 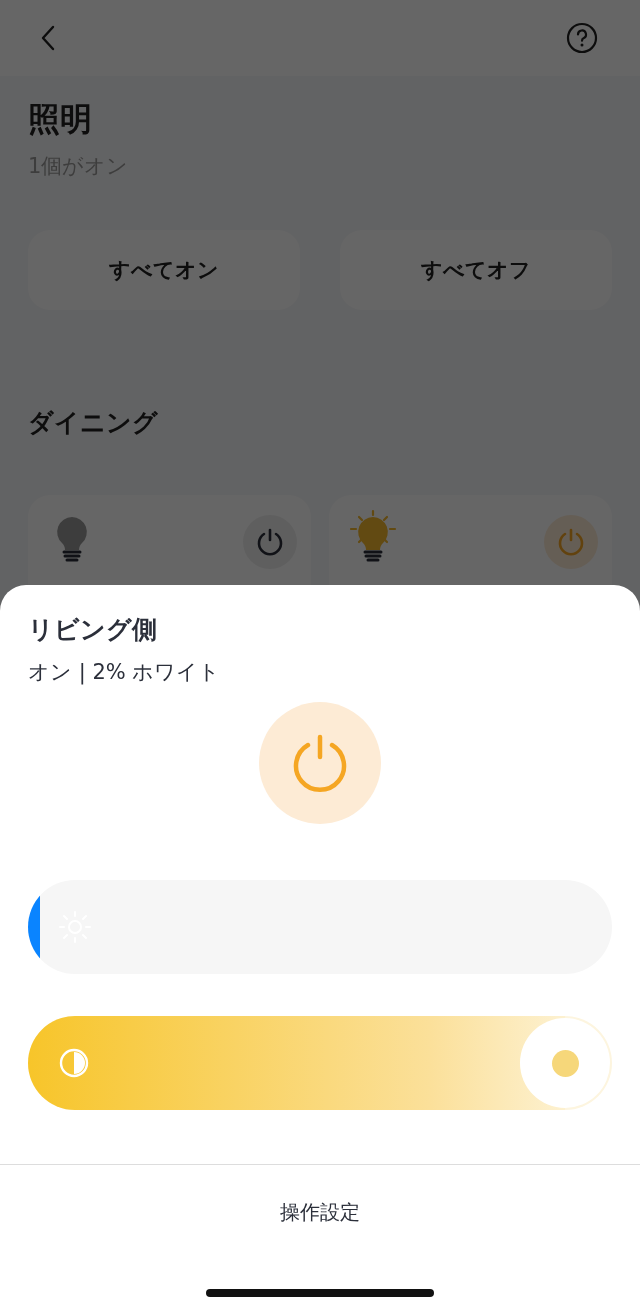 What do you see at coordinates (320, 1212) in the screenshot?
I see `settings-button: 操作設定` at bounding box center [320, 1212].